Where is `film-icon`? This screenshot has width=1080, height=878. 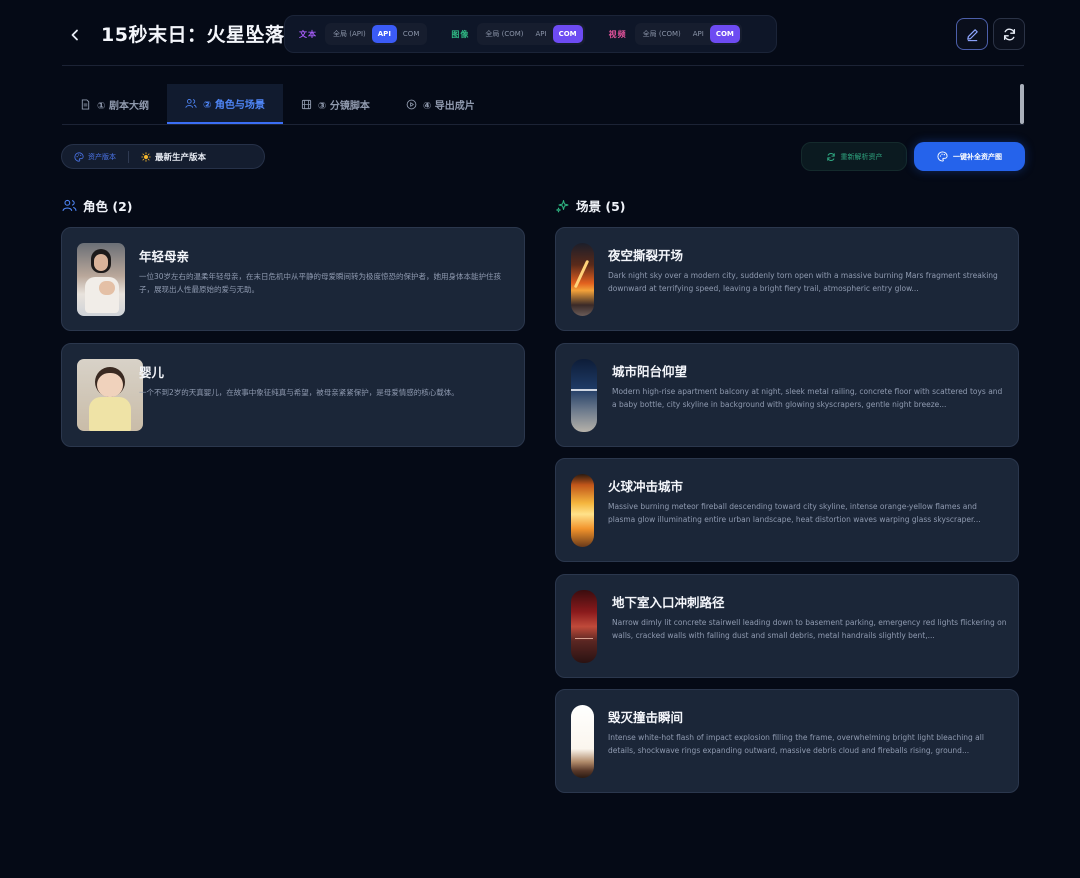
film-icon is located at coordinates (306, 104).